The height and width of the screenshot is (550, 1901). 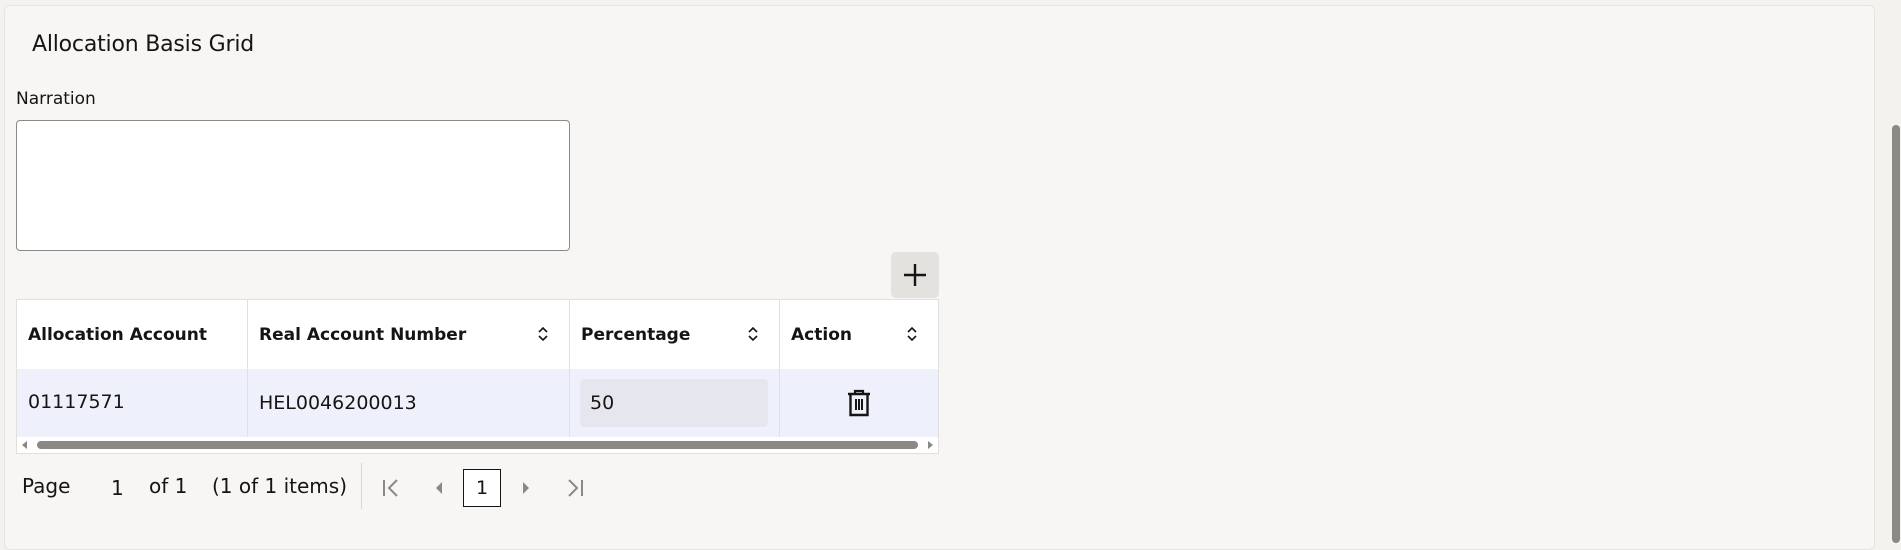 I want to click on next-page-icon, so click(x=526, y=488).